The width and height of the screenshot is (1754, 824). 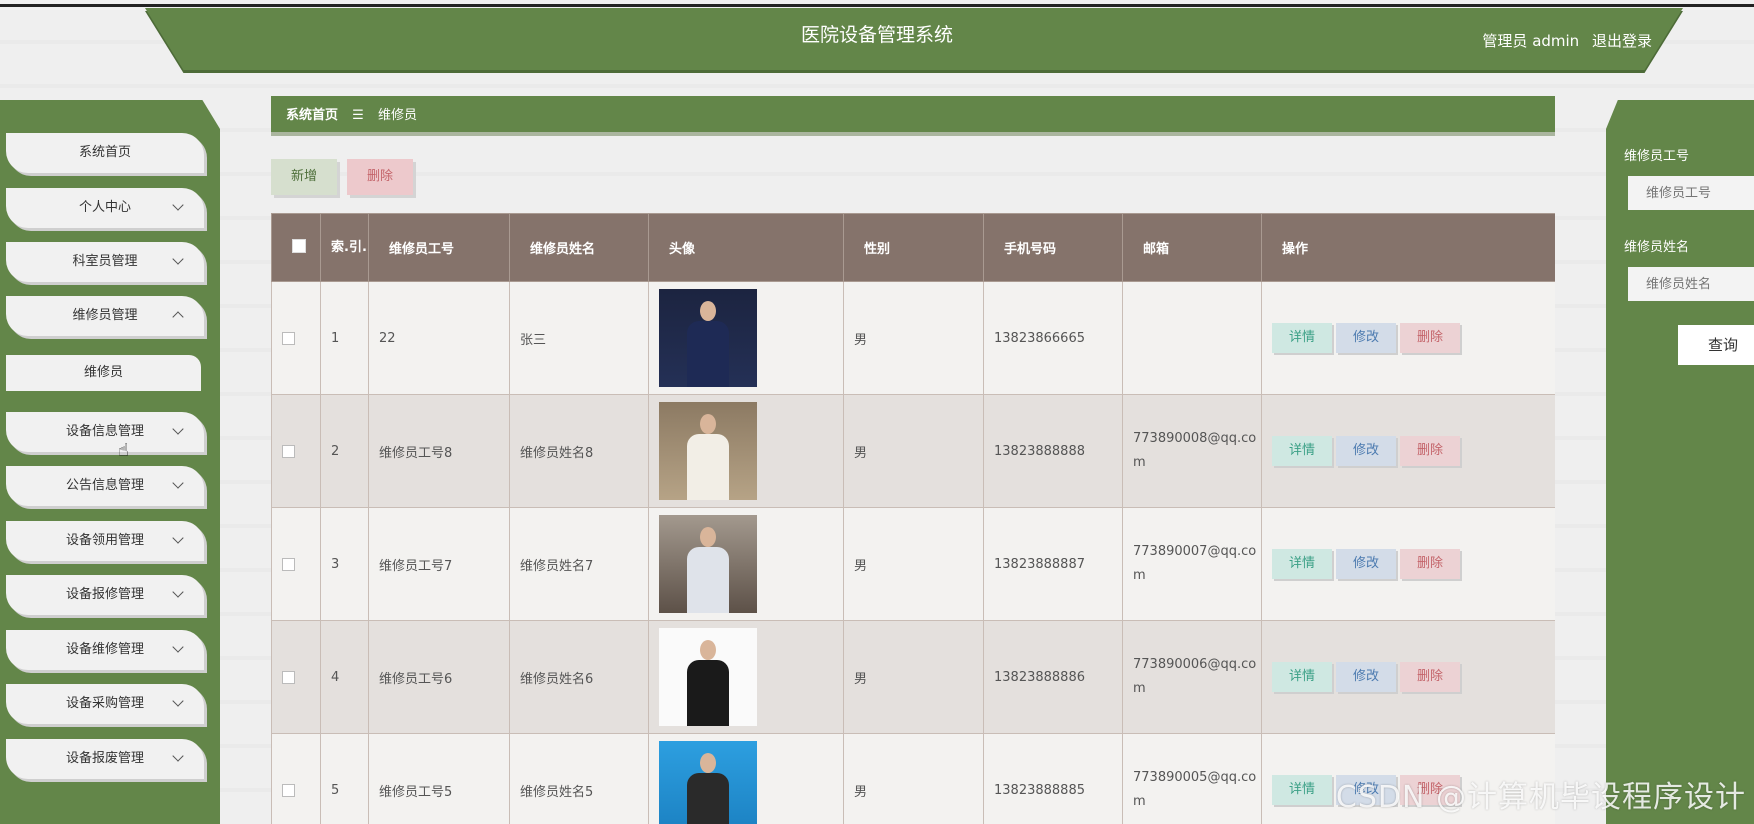 I want to click on sidebar-item-equipment-claim: 设备领用管理, so click(x=105, y=541).